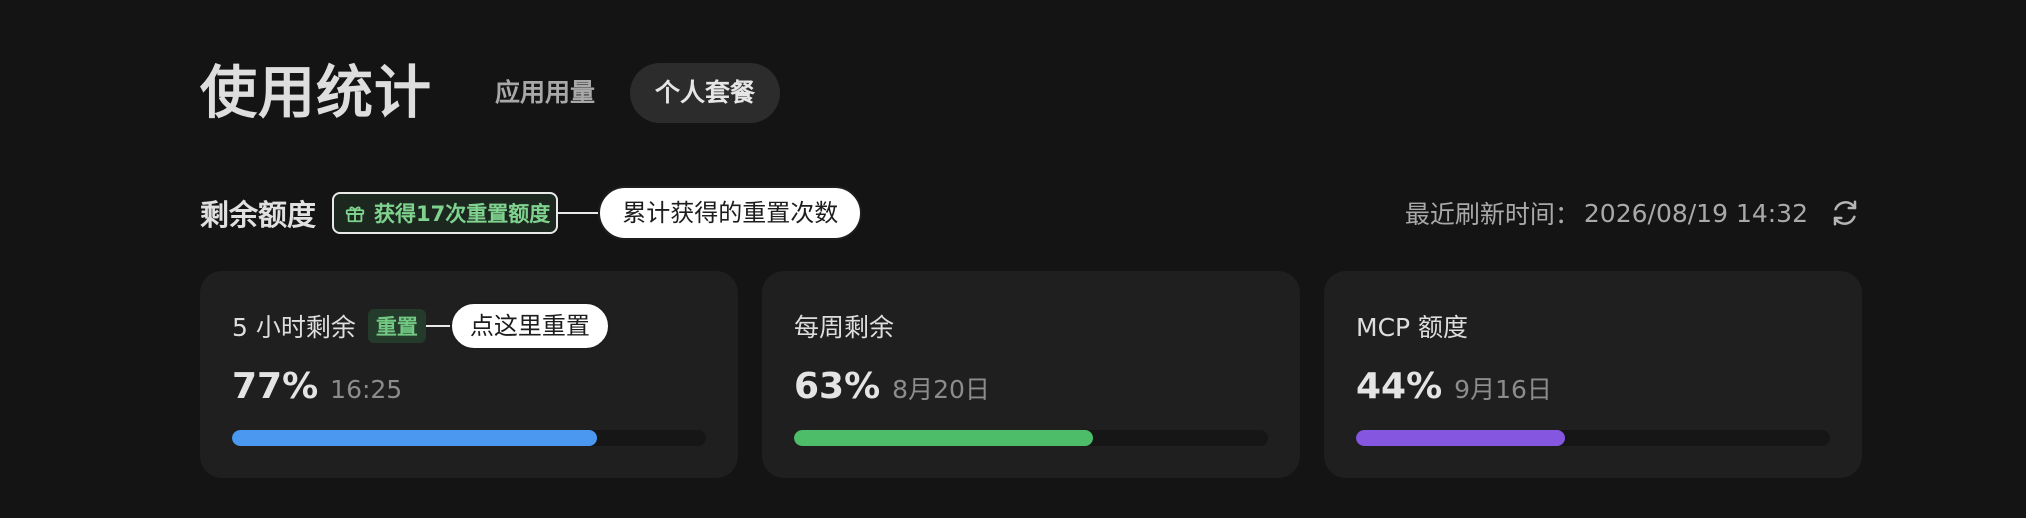  Describe the element at coordinates (462, 214) in the screenshot. I see `reset-credits-label: 获得17次重置额度` at that location.